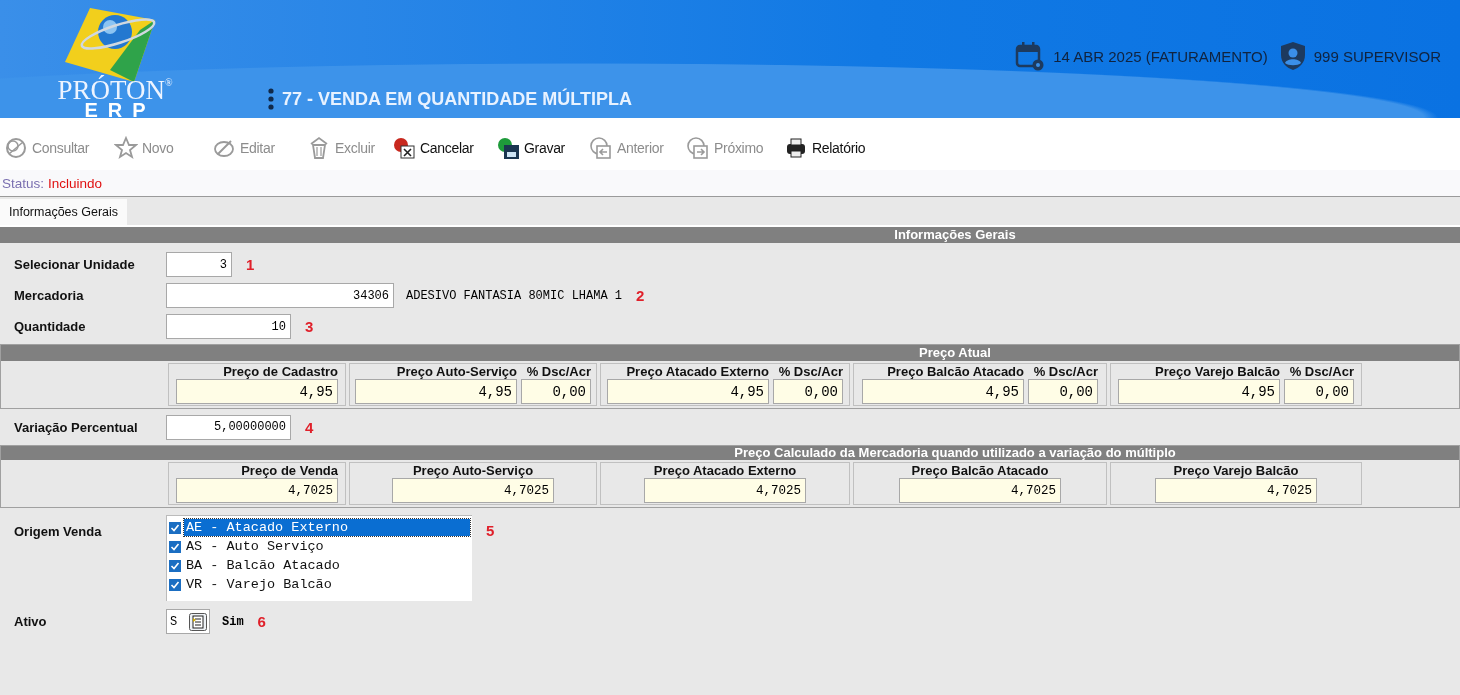 This screenshot has width=1460, height=695. What do you see at coordinates (280, 295) in the screenshot?
I see `input-field: 34306` at bounding box center [280, 295].